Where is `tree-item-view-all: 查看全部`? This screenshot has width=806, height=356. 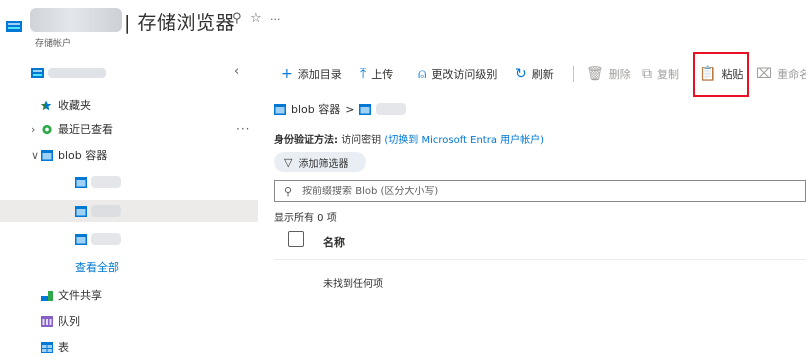
tree-item-view-all: 查看全部 is located at coordinates (129, 267).